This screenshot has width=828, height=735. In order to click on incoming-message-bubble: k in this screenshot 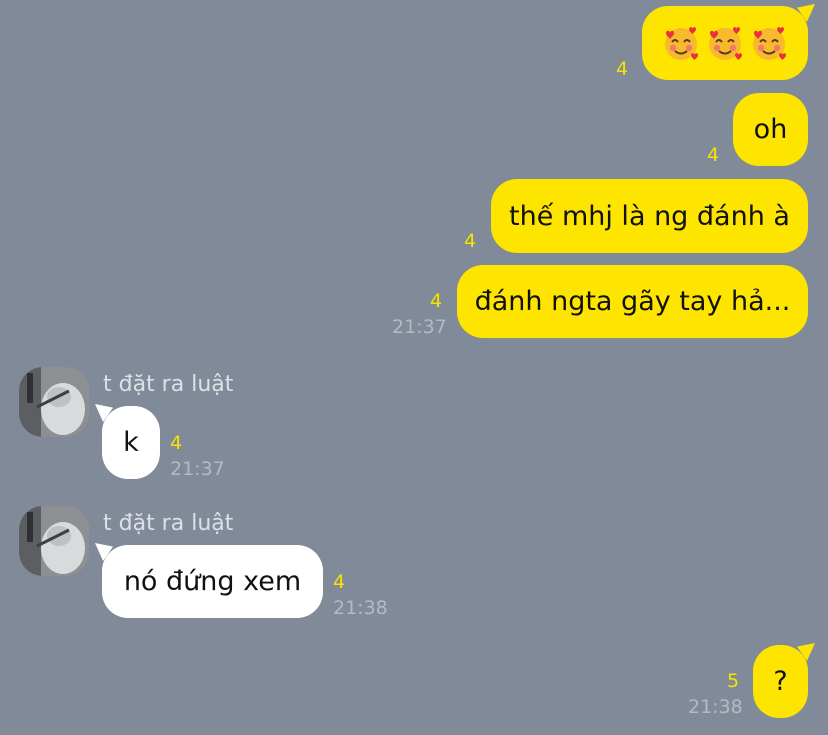, I will do `click(127, 441)`.